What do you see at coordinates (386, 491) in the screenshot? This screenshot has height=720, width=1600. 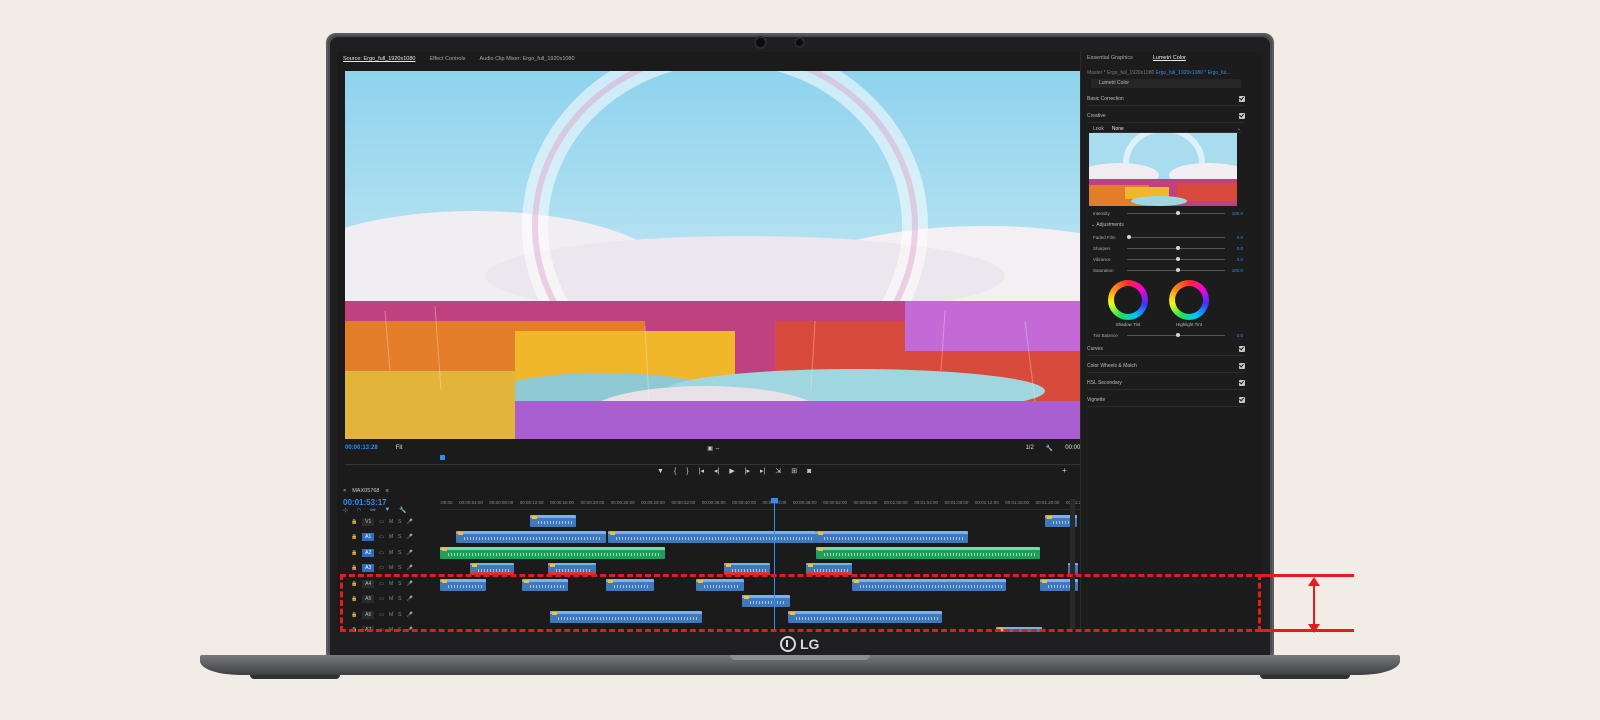 I see `menu-icon: ≡` at bounding box center [386, 491].